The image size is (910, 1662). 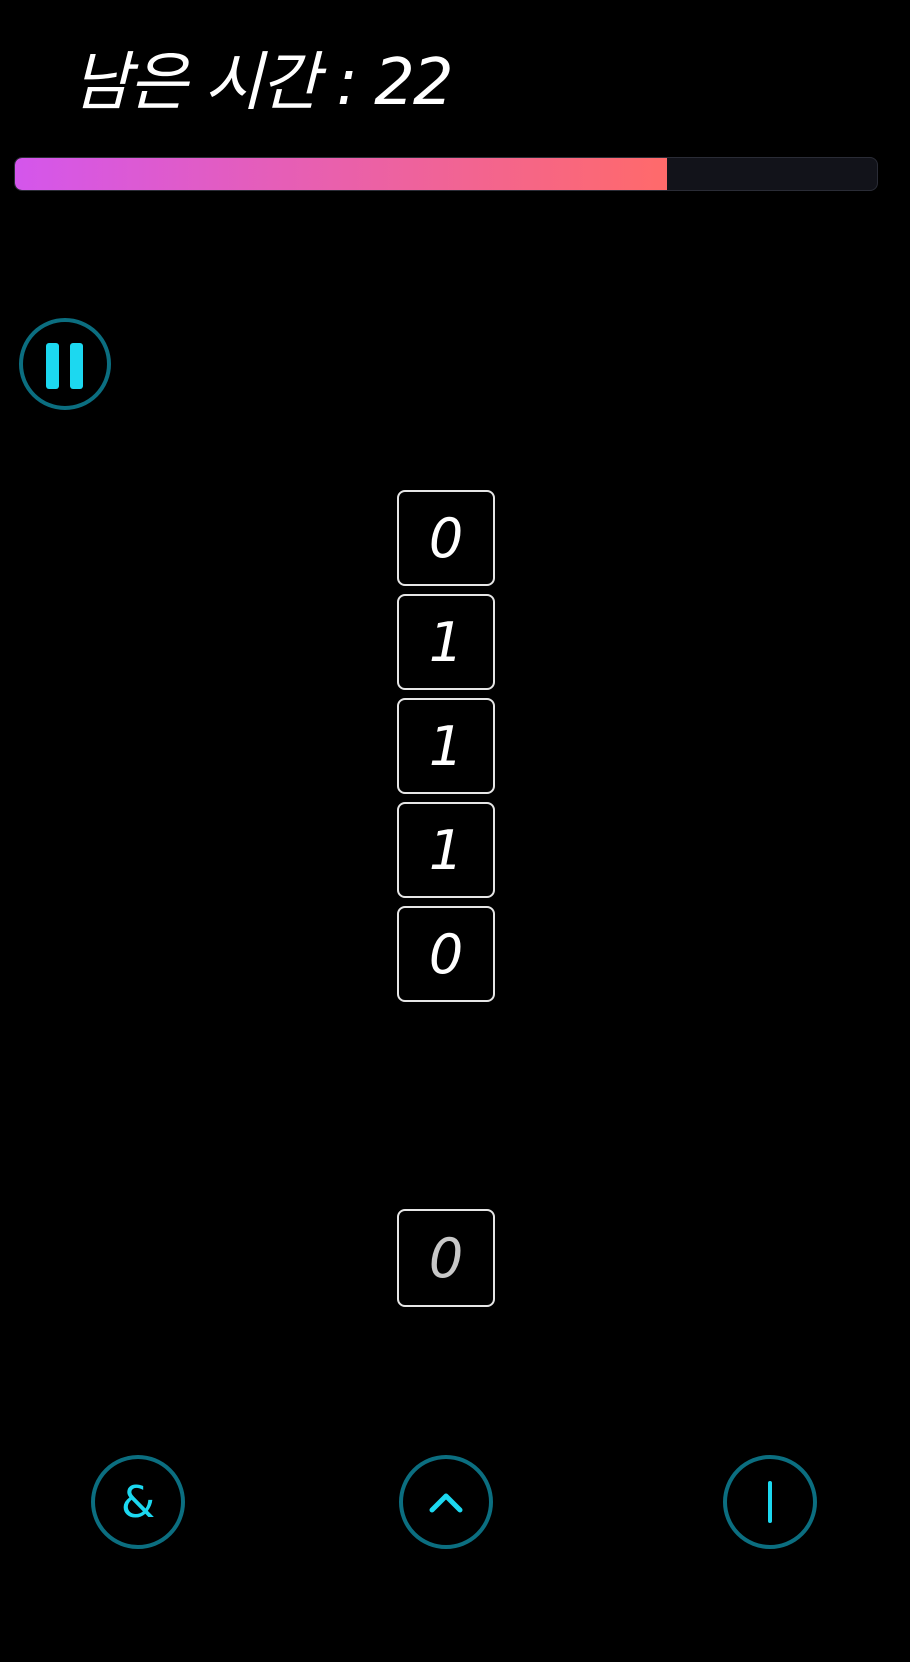 What do you see at coordinates (65, 364) in the screenshot?
I see `pause-button` at bounding box center [65, 364].